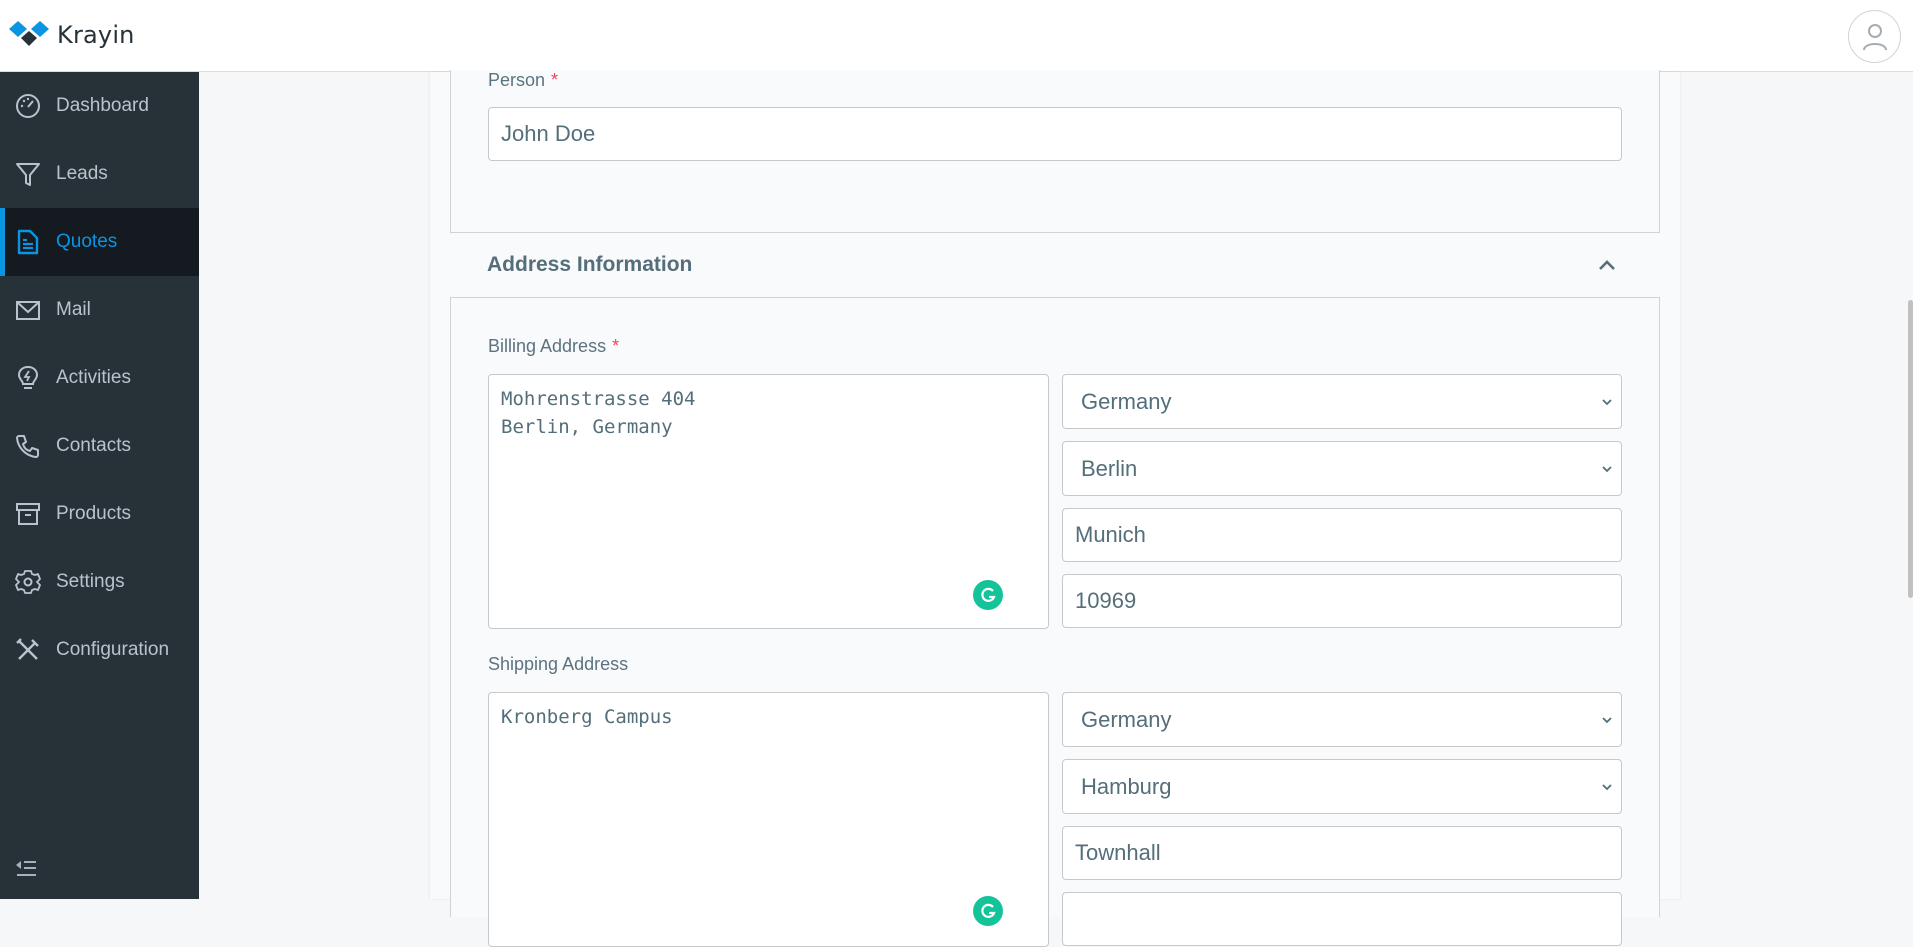 Image resolution: width=1913 pixels, height=947 pixels. I want to click on sidebar-item-label: Configuration, so click(113, 649).